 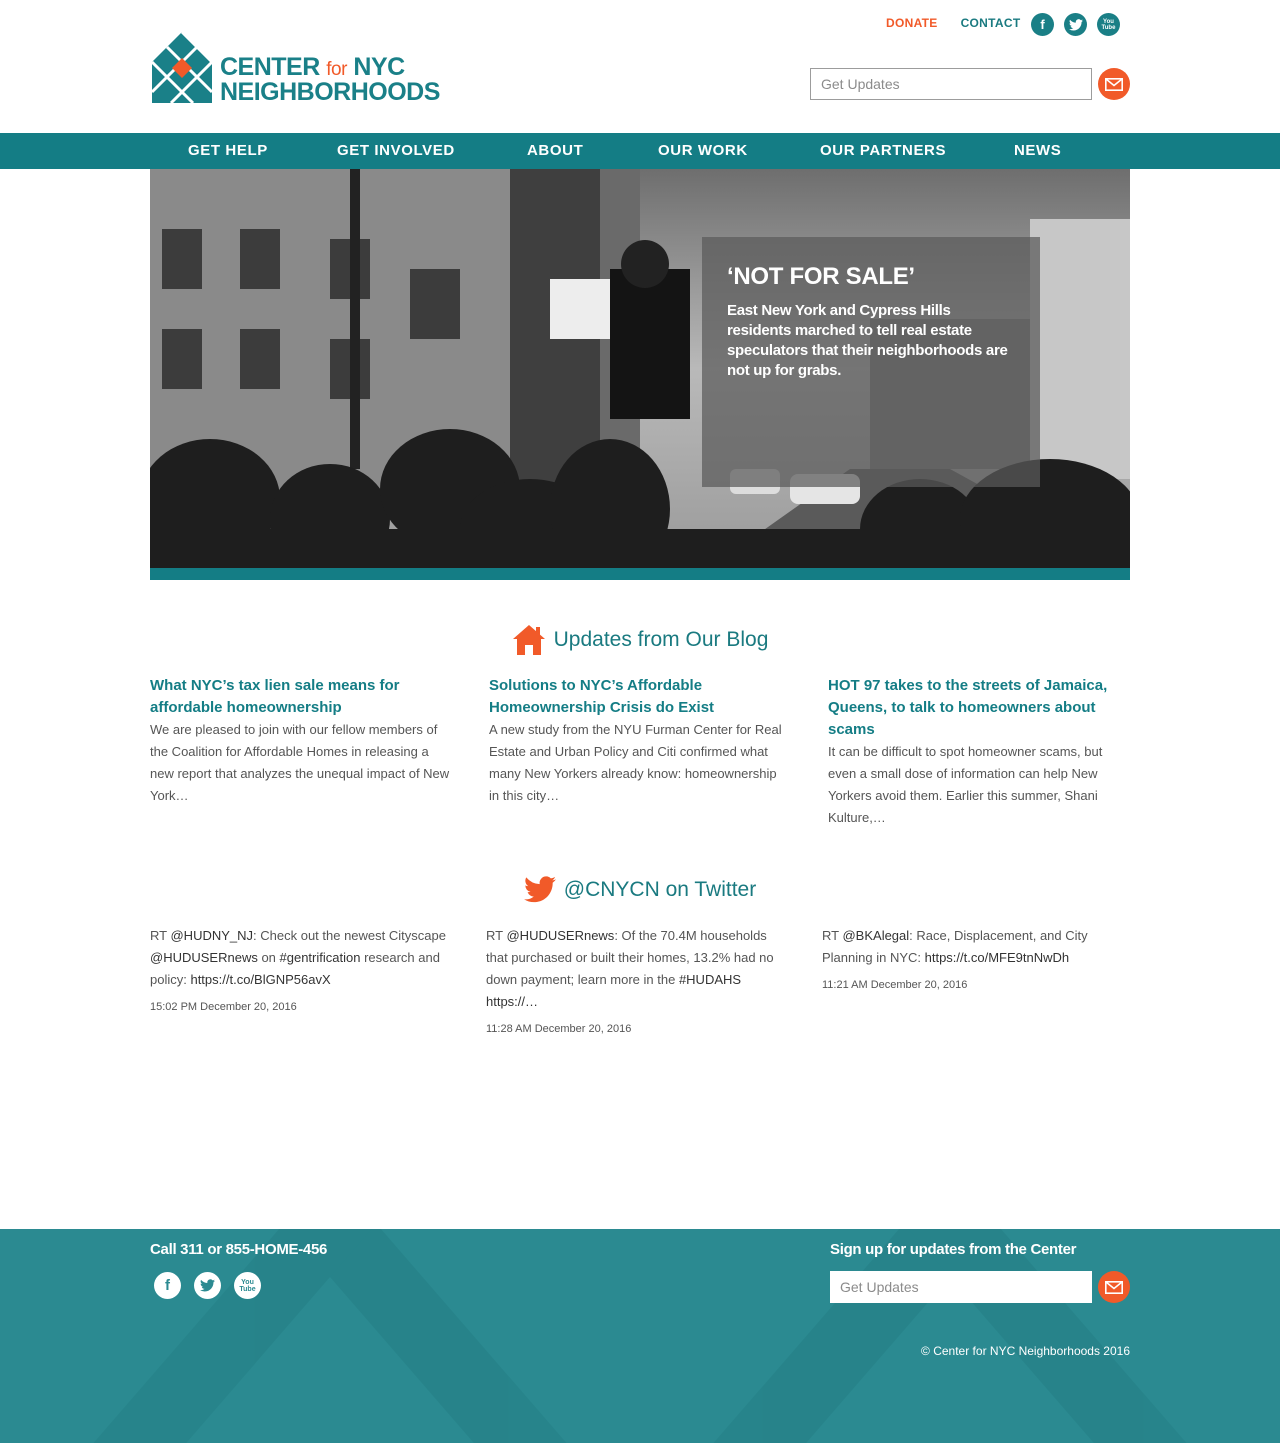 What do you see at coordinates (821, 276) in the screenshot?
I see `hero-title: ‘NOT FOR SALE’` at bounding box center [821, 276].